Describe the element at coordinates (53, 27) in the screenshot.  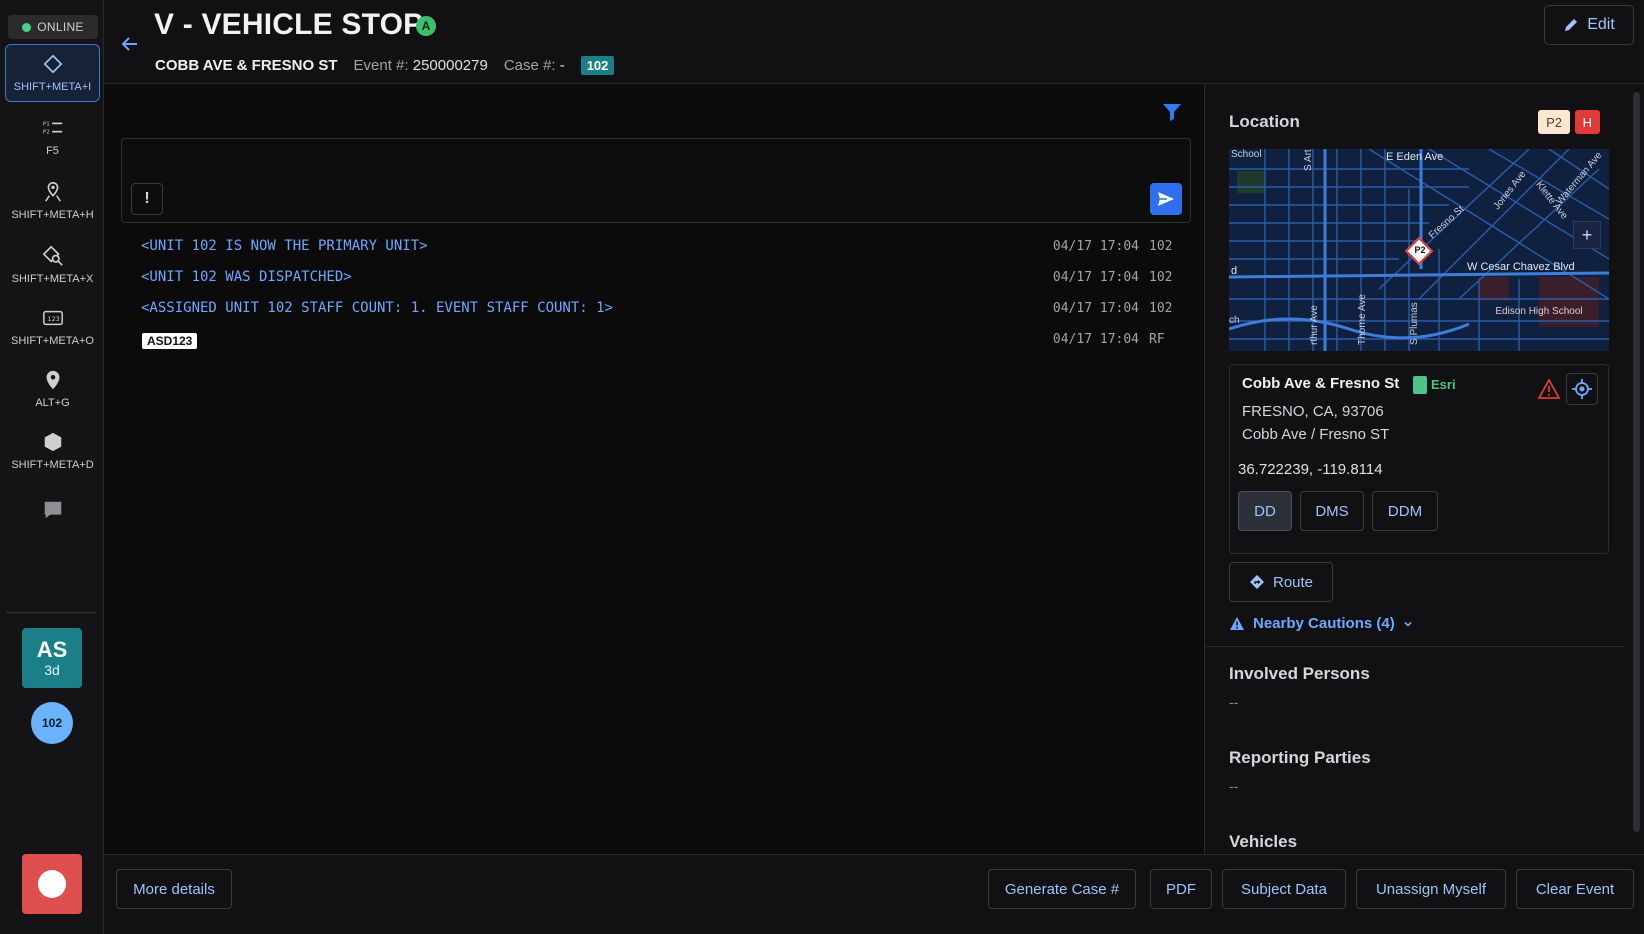
I see `online-status-badge: ONLINE` at that location.